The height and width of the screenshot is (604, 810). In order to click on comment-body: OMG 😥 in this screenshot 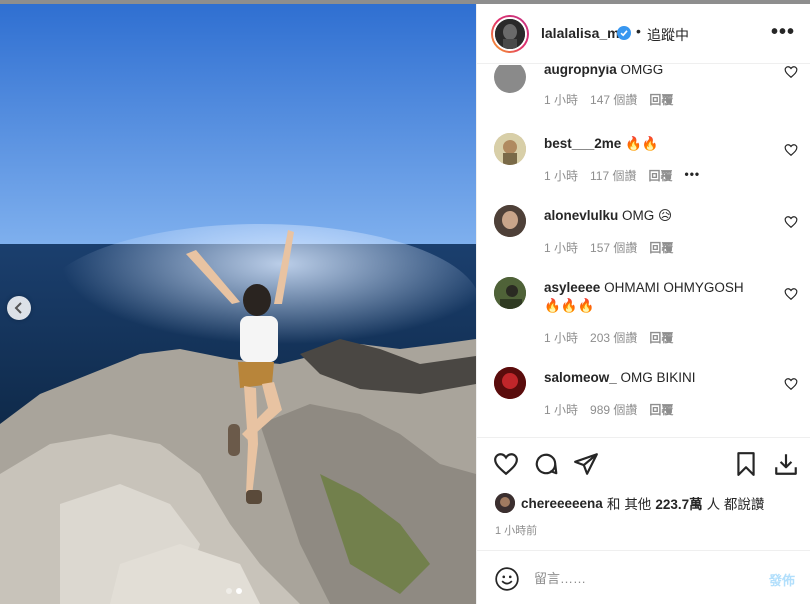, I will do `click(647, 215)`.